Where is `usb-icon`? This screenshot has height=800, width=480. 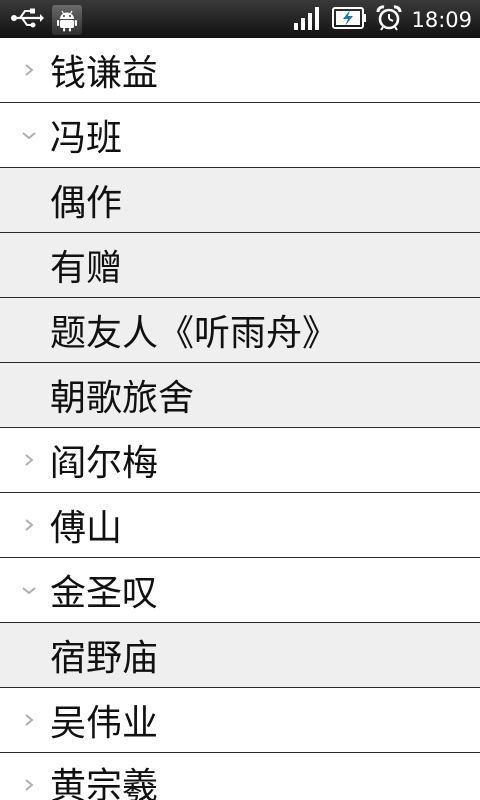 usb-icon is located at coordinates (27, 20).